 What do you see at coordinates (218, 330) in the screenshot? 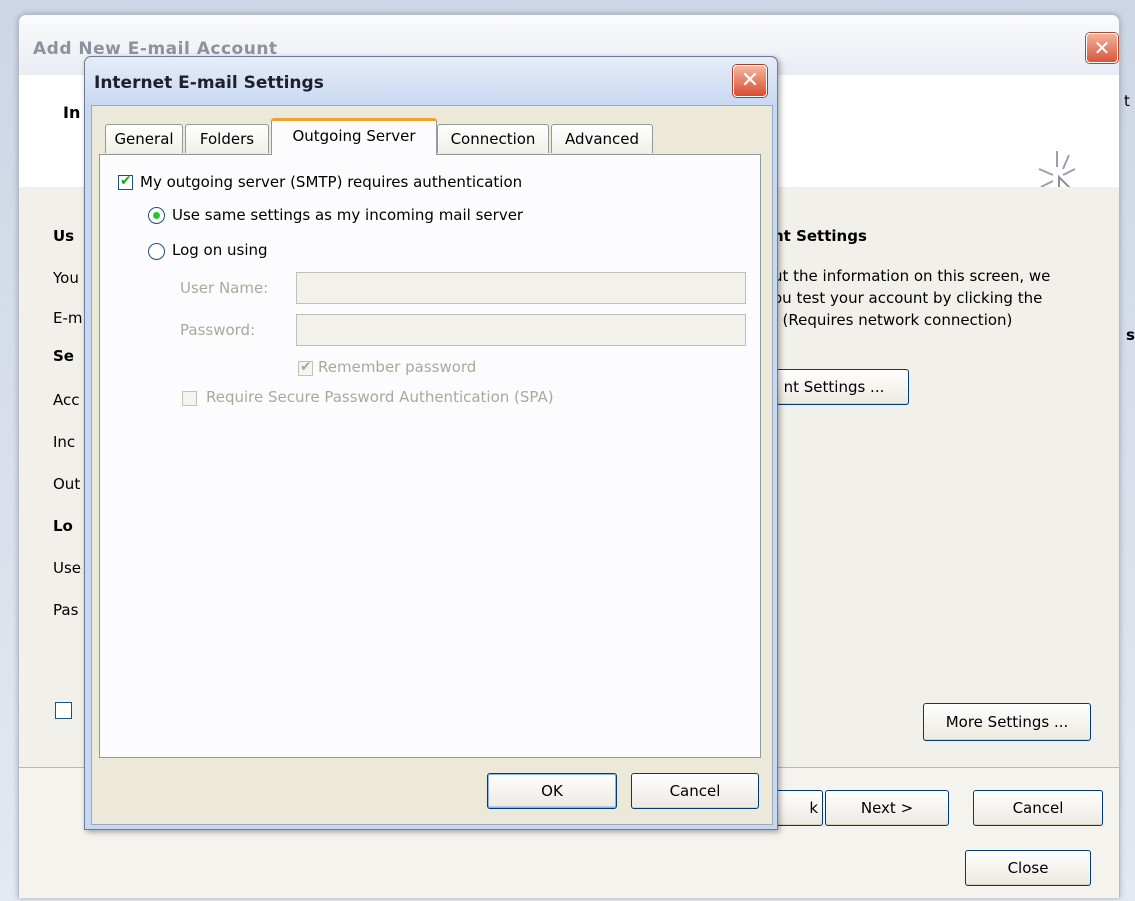
I see `password-label: Password:` at bounding box center [218, 330].